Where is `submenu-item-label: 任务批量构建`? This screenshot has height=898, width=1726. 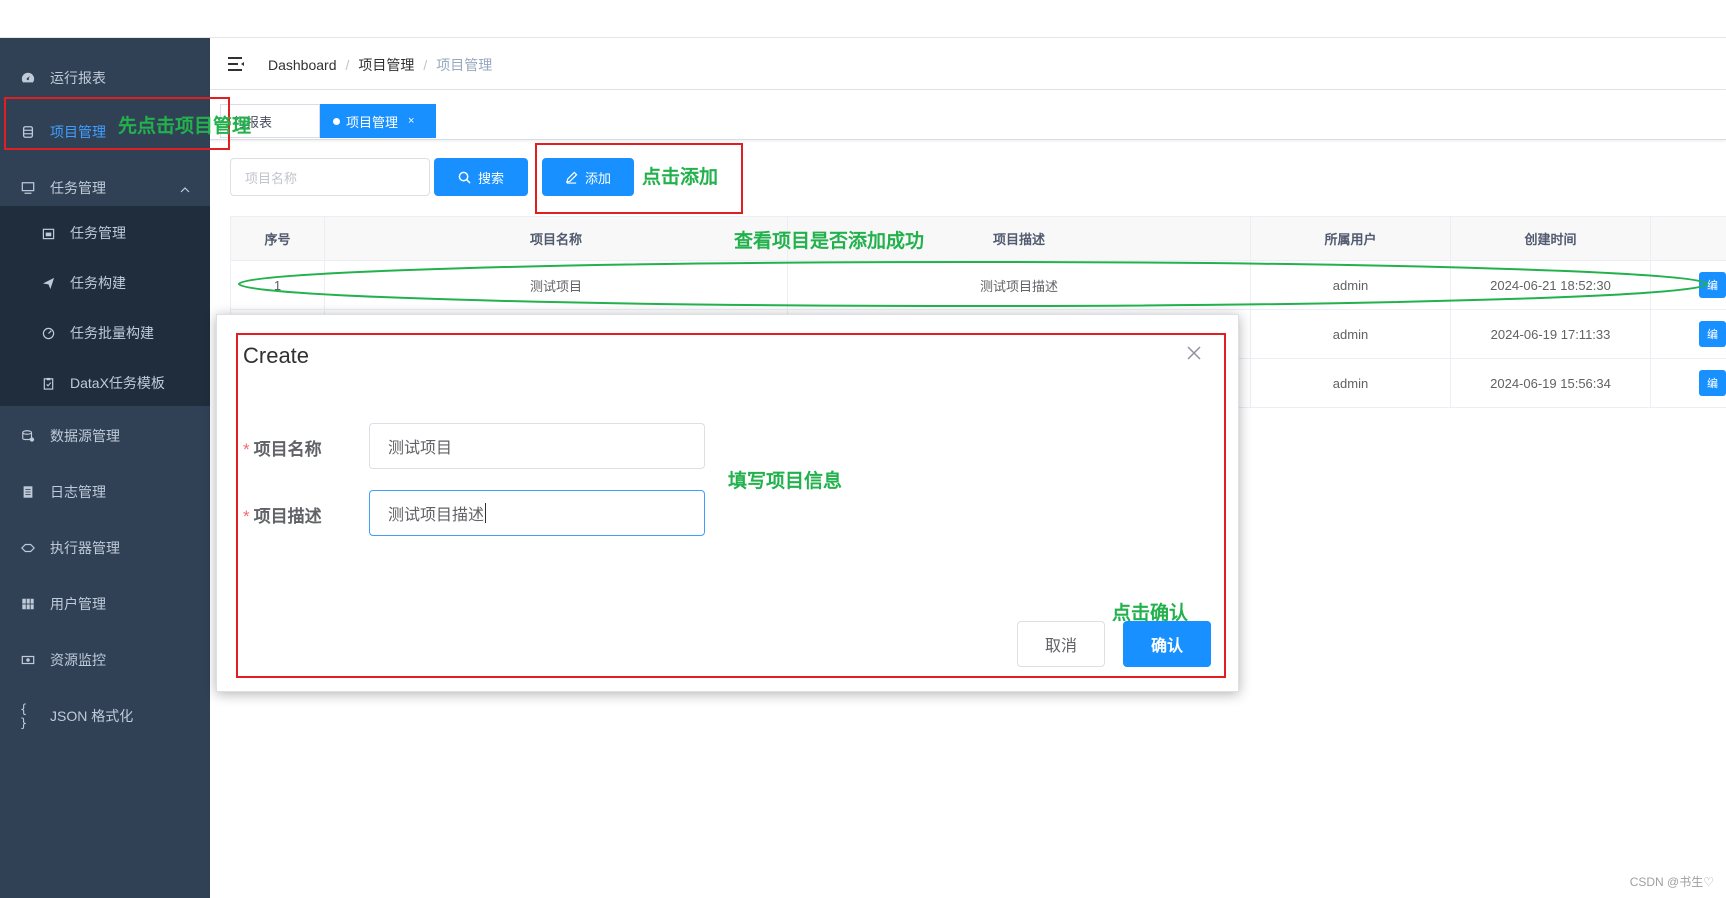 submenu-item-label: 任务批量构建 is located at coordinates (112, 333).